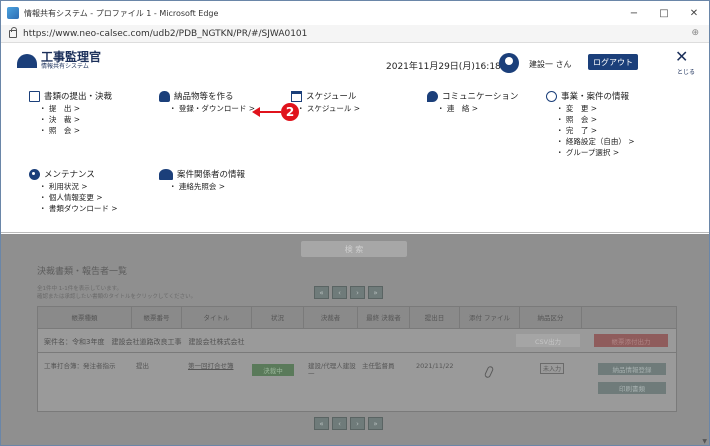 This screenshot has height=446, width=710. What do you see at coordinates (551, 96) in the screenshot?
I see `project-search-icon` at bounding box center [551, 96].